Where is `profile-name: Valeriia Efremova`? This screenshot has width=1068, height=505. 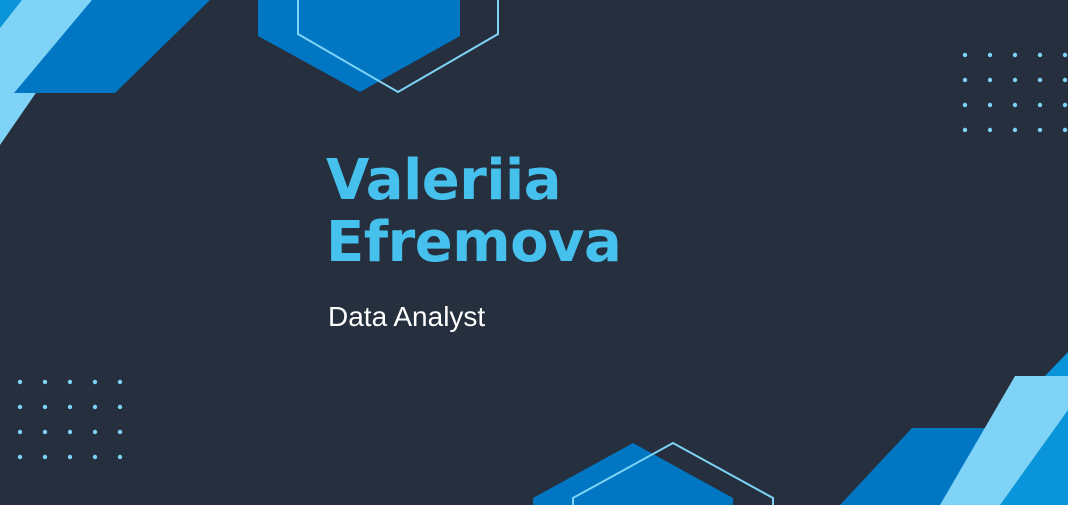 profile-name: Valeriia Efremova is located at coordinates (474, 211).